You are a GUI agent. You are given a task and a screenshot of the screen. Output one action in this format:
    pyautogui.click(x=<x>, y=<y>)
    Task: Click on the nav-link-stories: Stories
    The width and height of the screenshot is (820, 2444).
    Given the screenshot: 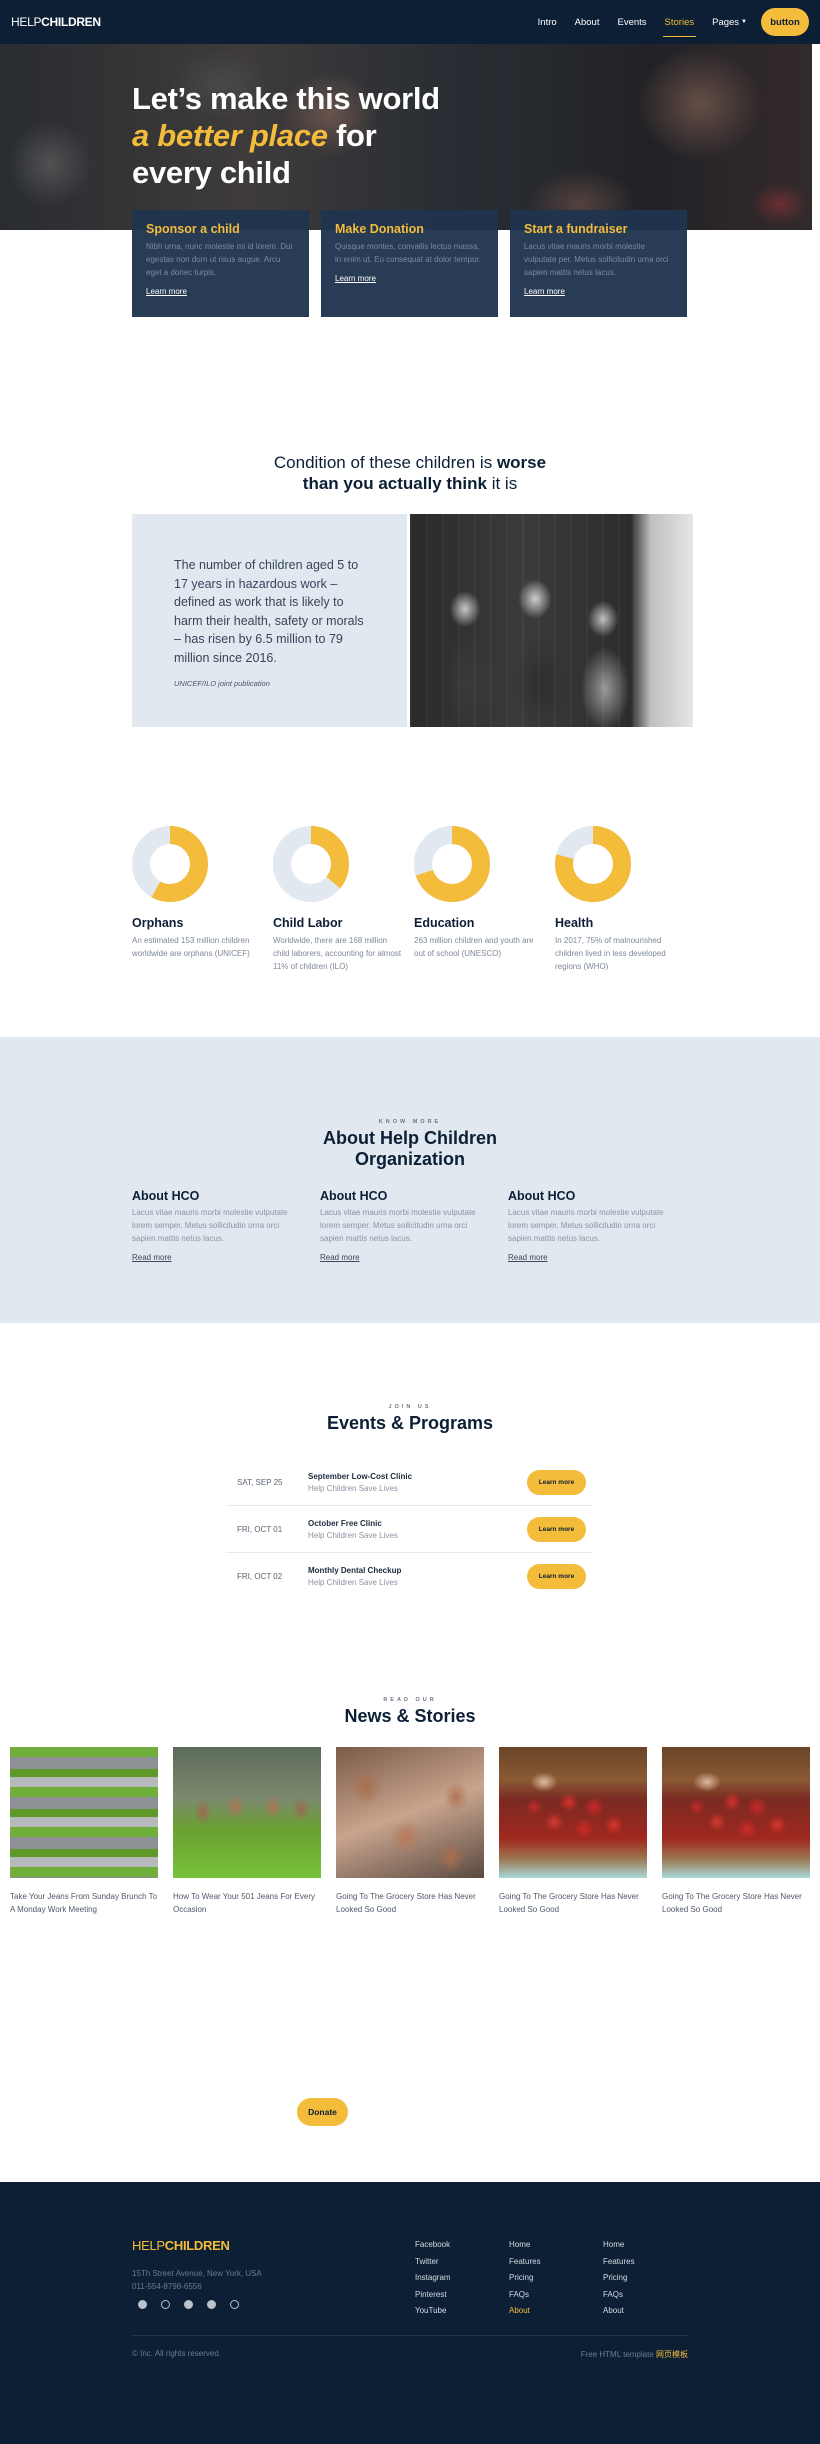 What is the action you would take?
    pyautogui.click(x=679, y=24)
    